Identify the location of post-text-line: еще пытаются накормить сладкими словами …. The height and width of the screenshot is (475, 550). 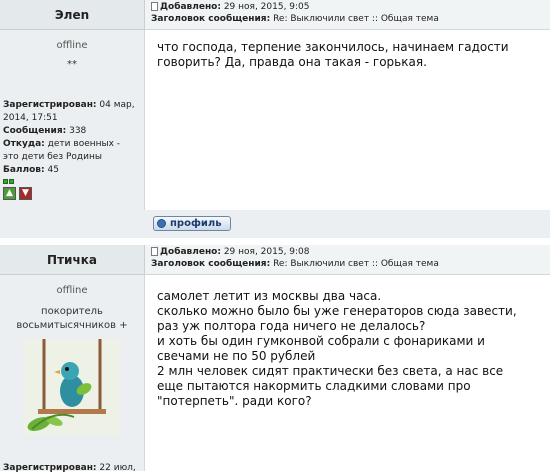
(314, 386).